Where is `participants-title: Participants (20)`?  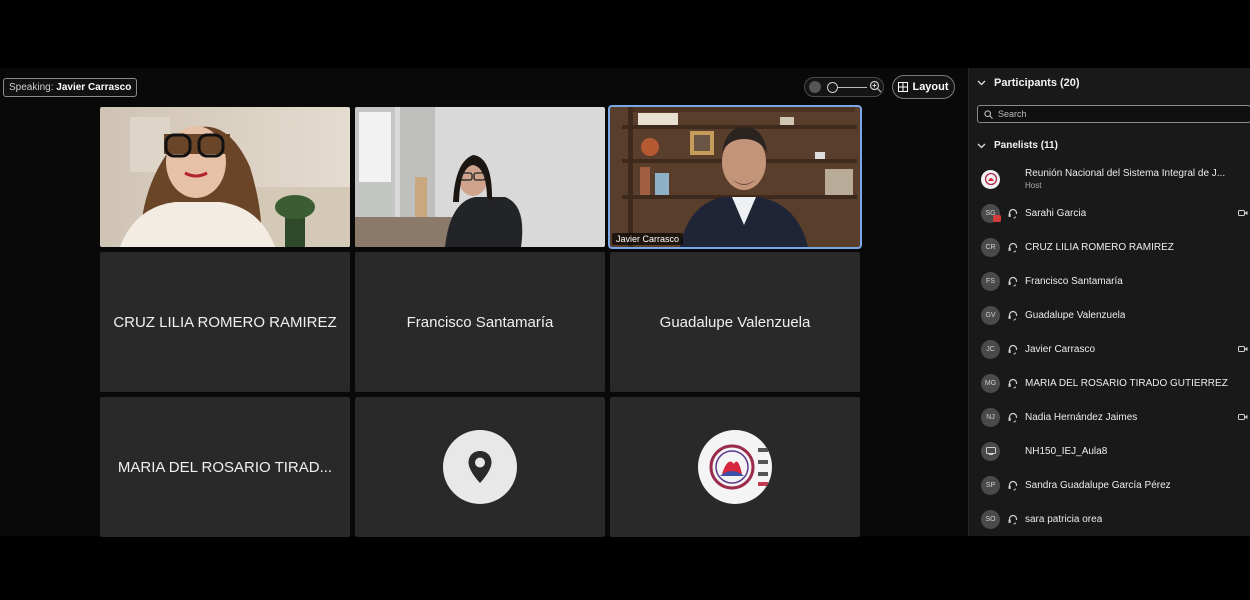
participants-title: Participants (20) is located at coordinates (1037, 83).